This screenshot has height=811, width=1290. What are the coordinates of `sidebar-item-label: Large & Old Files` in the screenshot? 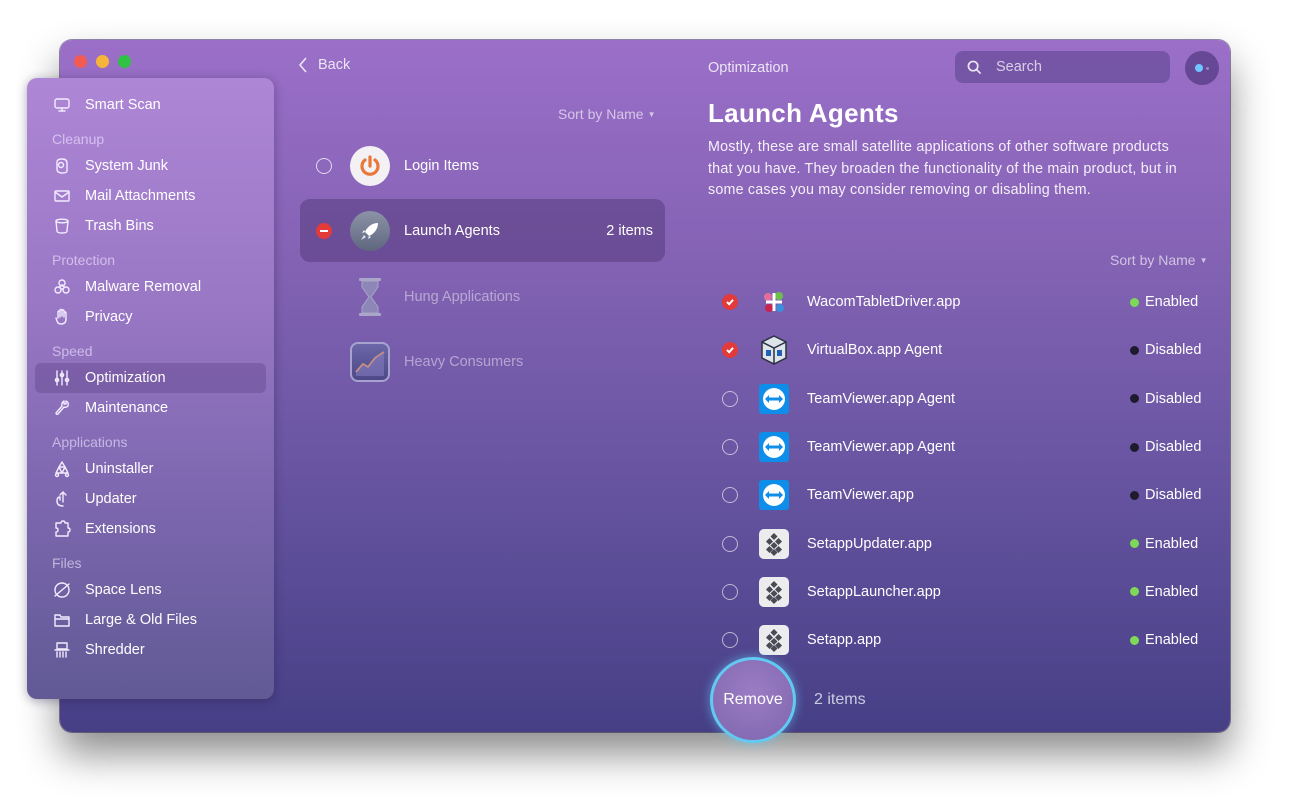 It's located at (141, 620).